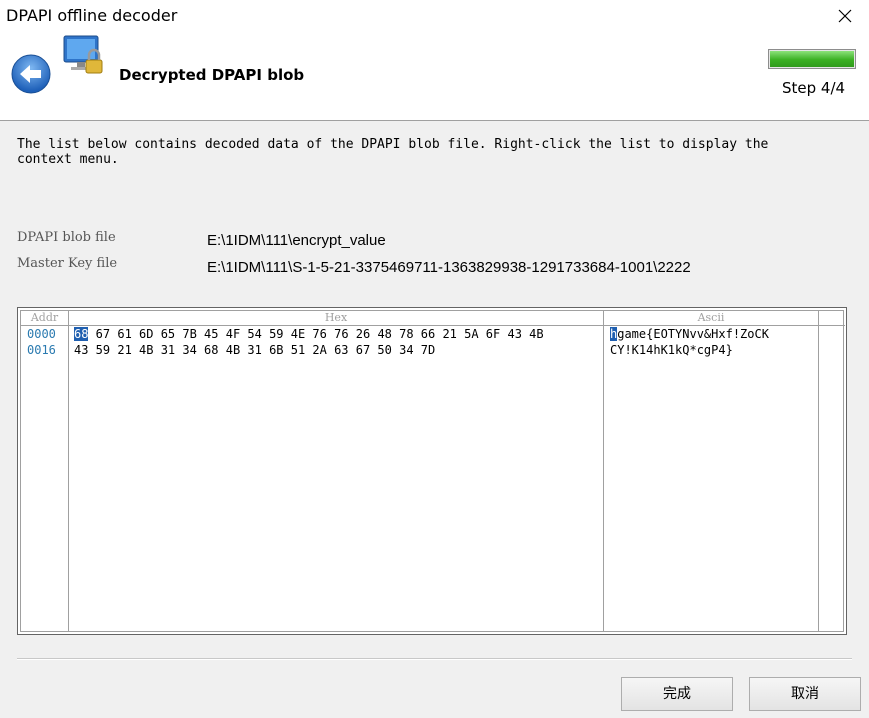  I want to click on monitor-lock-icon, so click(85, 57).